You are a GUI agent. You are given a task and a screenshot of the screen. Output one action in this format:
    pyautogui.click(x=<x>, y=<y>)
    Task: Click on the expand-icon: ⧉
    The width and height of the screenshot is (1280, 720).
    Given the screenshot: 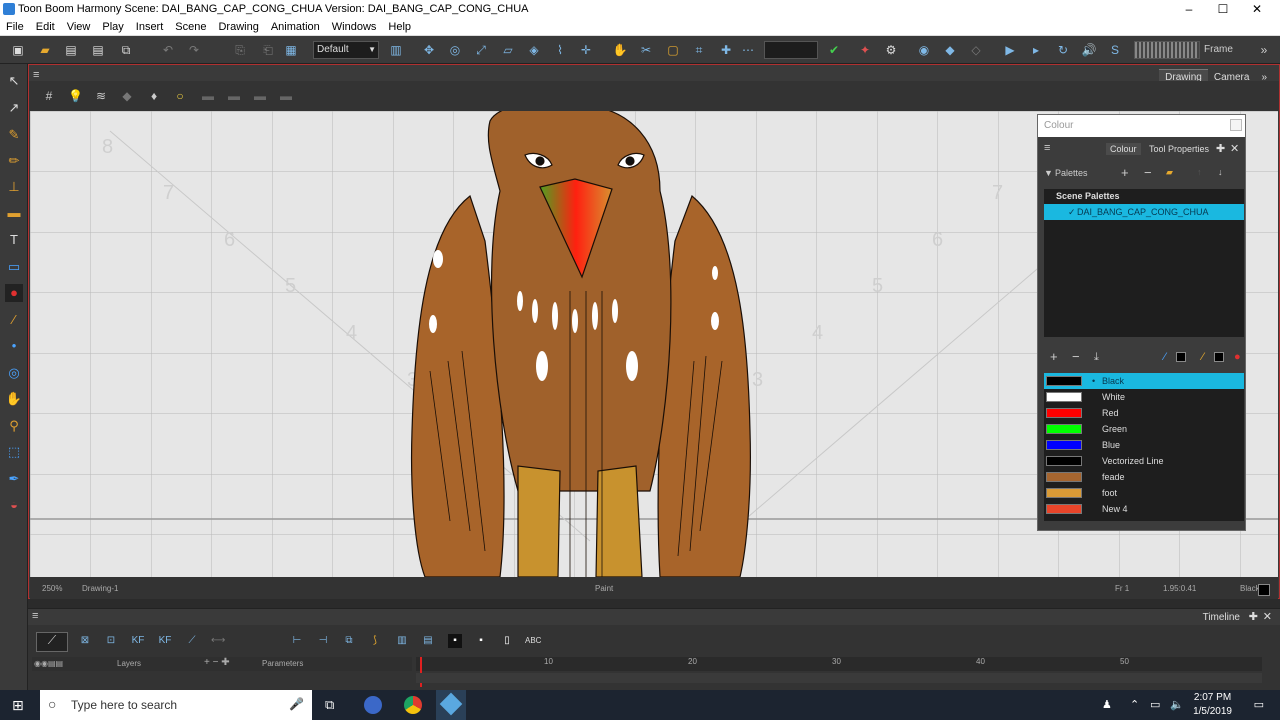 What is the action you would take?
    pyautogui.click(x=349, y=641)
    